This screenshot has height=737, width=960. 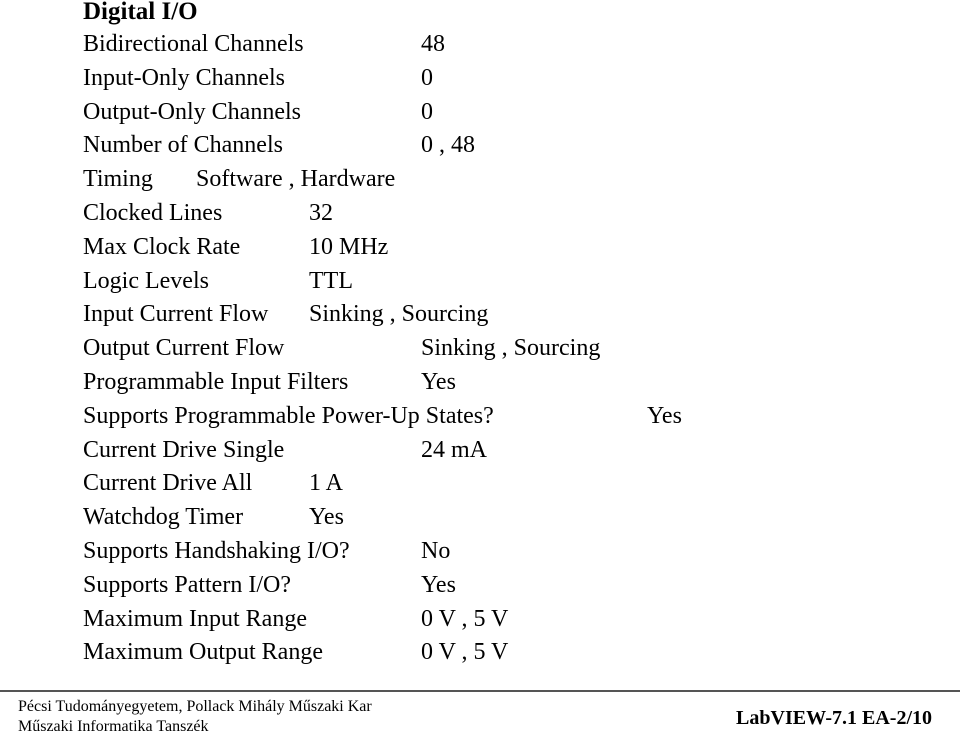 I want to click on slide-title: Digital I/O, so click(x=140, y=12).